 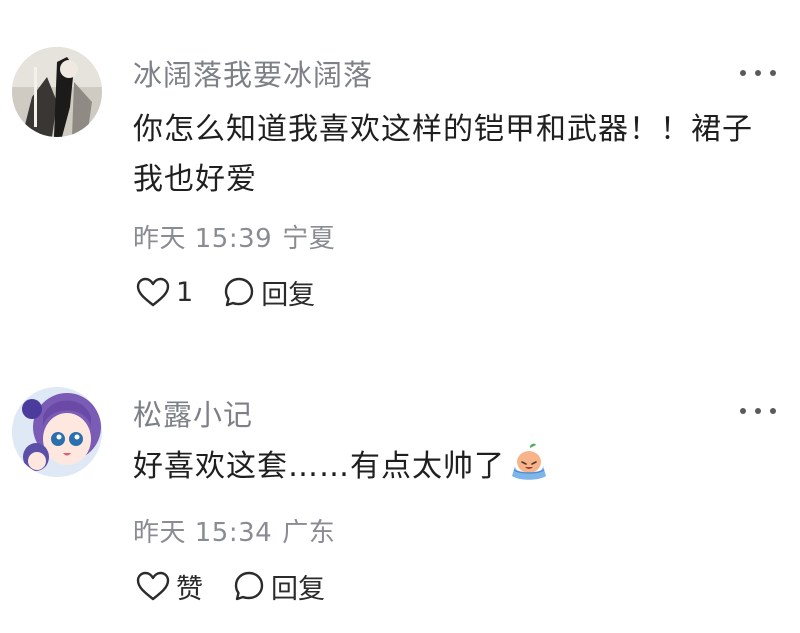 I want to click on avatar-anime-purple-hair-icon, so click(x=57, y=432).